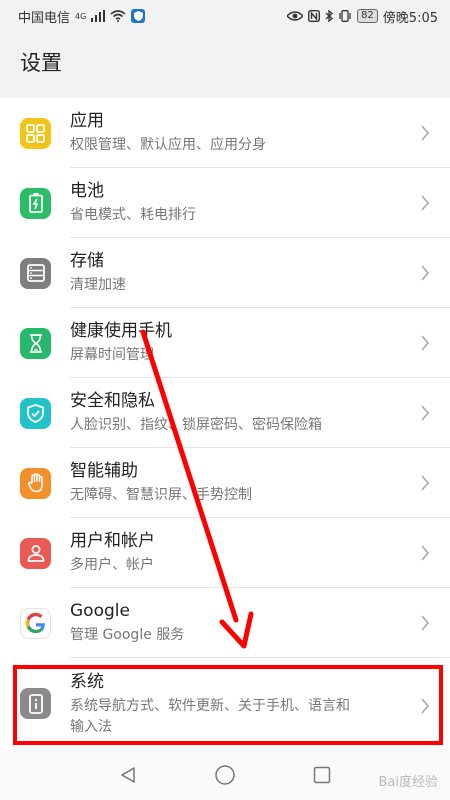 Image resolution: width=450 pixels, height=800 pixels. I want to click on item-title: 电池, so click(87, 191).